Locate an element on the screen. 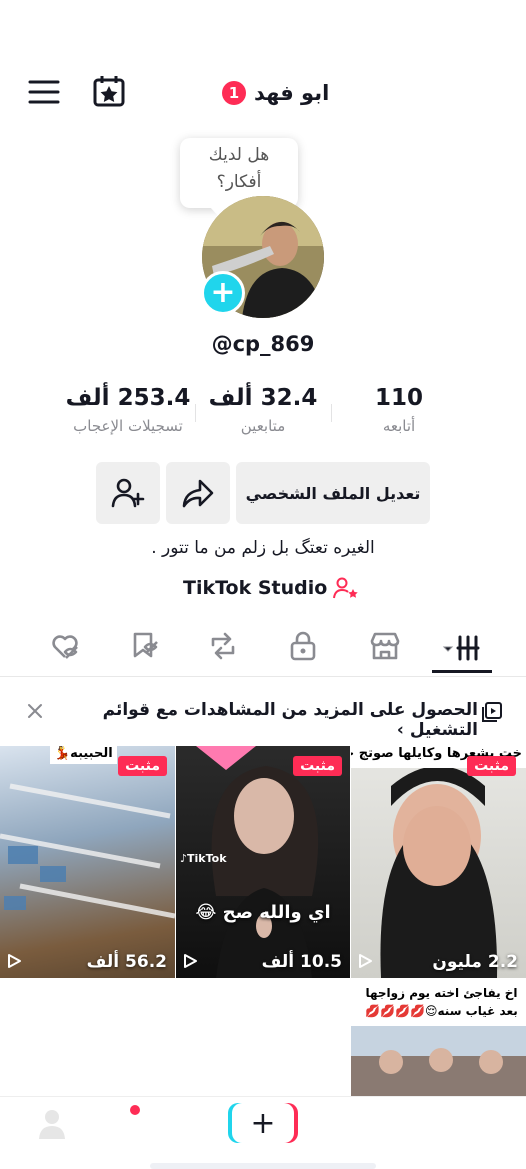 The height and width of the screenshot is (1169, 526). playlist-icon is located at coordinates (492, 712).